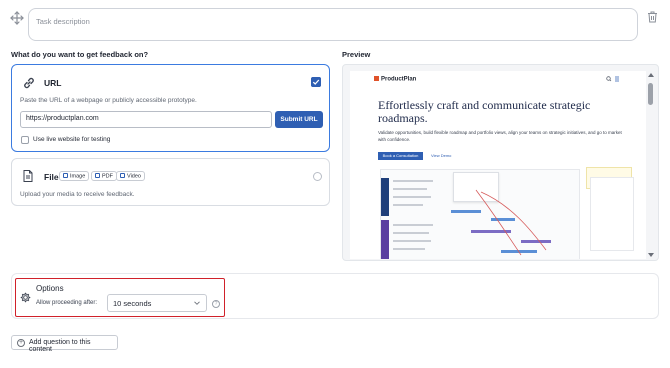 This screenshot has width=670, height=368. What do you see at coordinates (80, 54) in the screenshot?
I see `feedback-type-heading: What do you want to get feedback on?` at bounding box center [80, 54].